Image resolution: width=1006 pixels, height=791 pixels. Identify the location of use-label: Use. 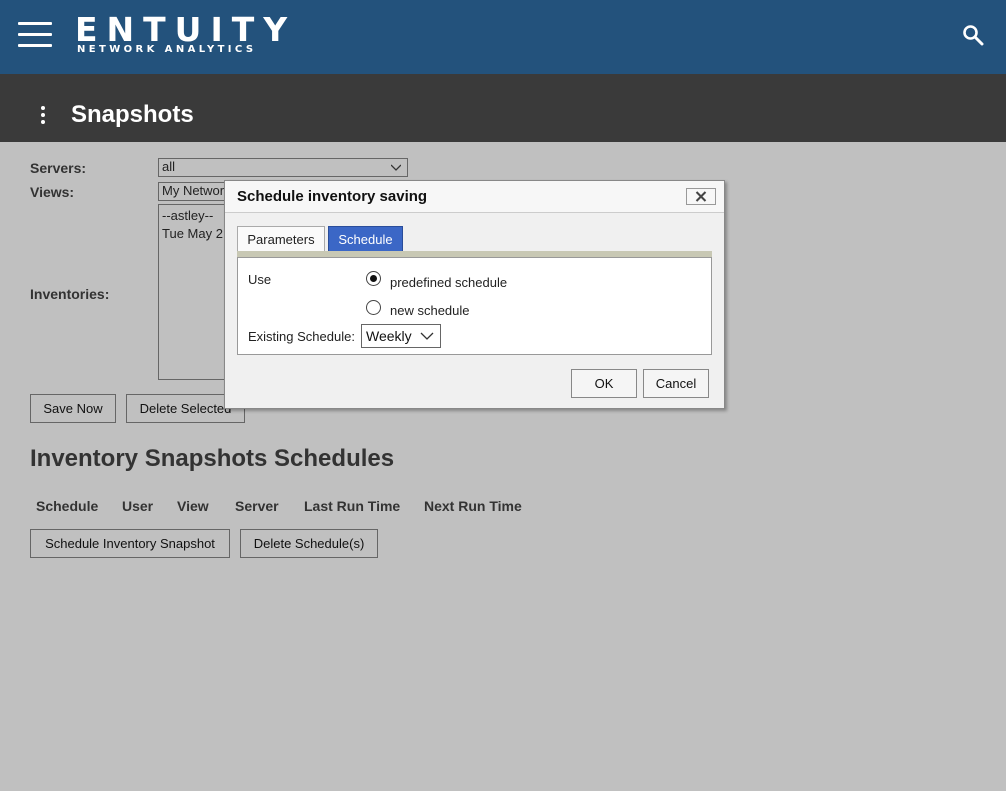
(260, 279).